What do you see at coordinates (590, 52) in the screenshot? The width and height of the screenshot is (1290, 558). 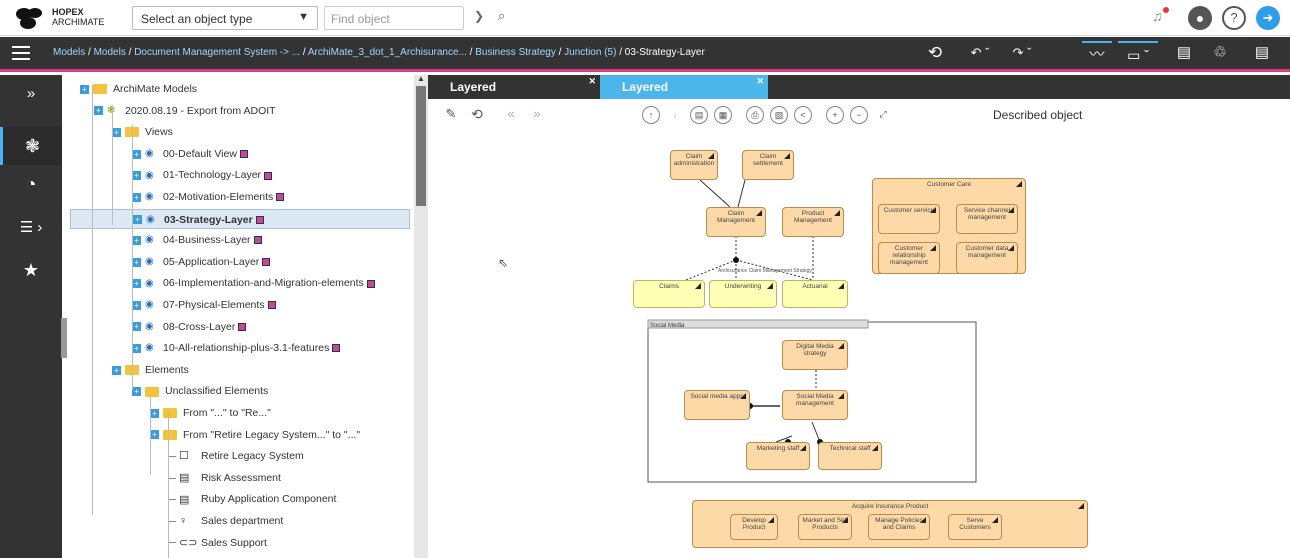 I see `breadcrumb-item: Junction (5)` at bounding box center [590, 52].